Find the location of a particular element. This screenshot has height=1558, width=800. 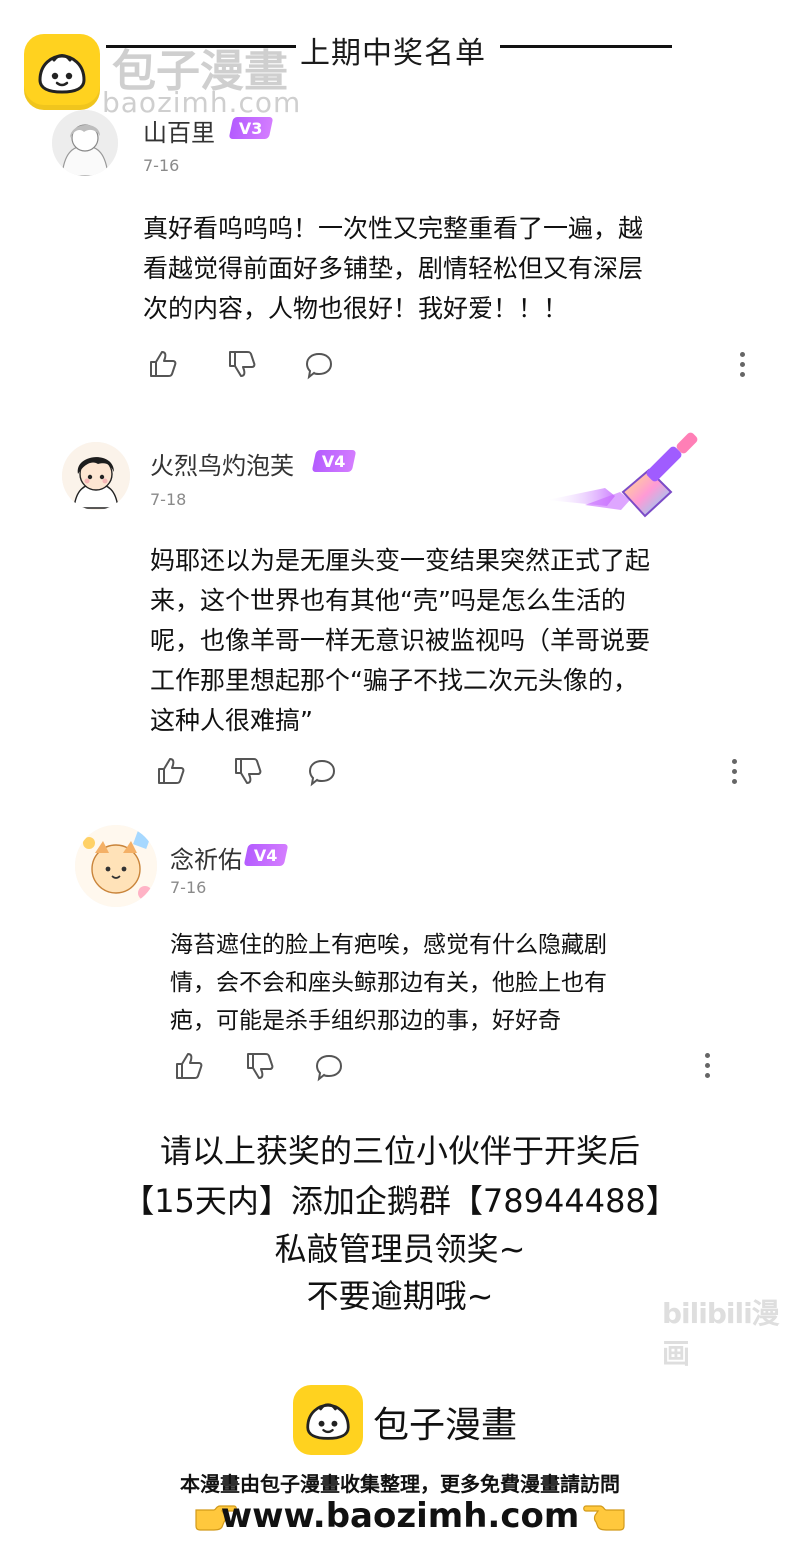

title-rule-right is located at coordinates (586, 46).